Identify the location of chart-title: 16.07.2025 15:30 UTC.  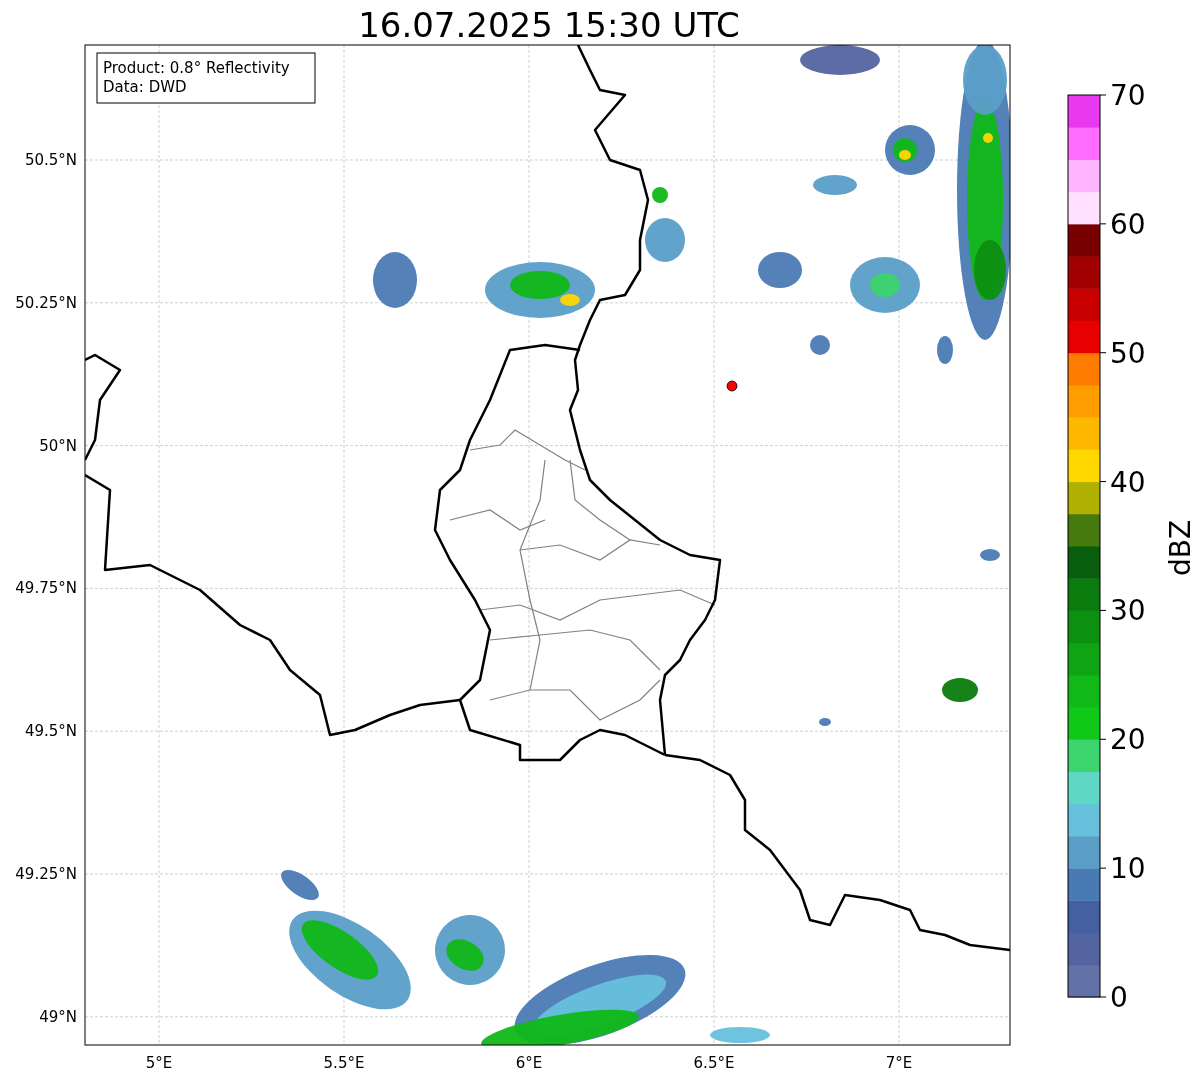
(549, 25).